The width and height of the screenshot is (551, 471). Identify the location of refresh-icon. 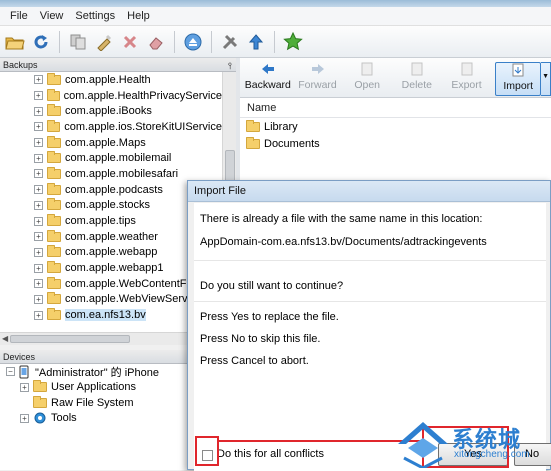
(41, 42).